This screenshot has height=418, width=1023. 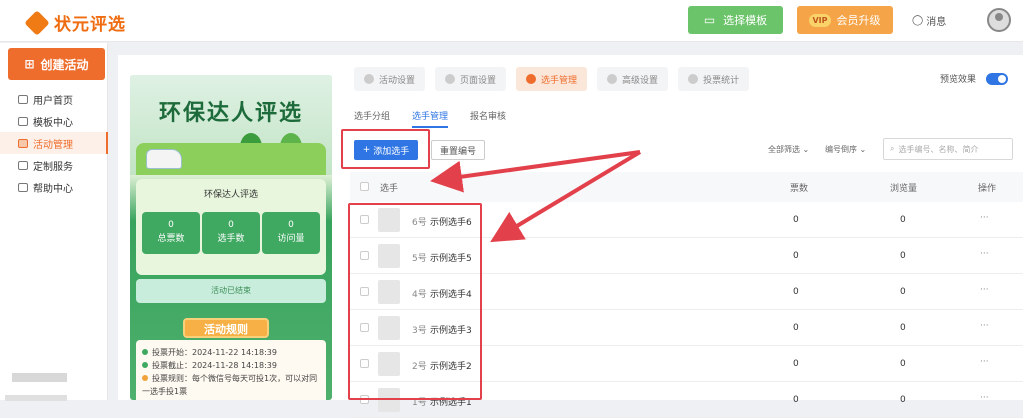 What do you see at coordinates (385, 149) in the screenshot?
I see `annotation-box-add` at bounding box center [385, 149].